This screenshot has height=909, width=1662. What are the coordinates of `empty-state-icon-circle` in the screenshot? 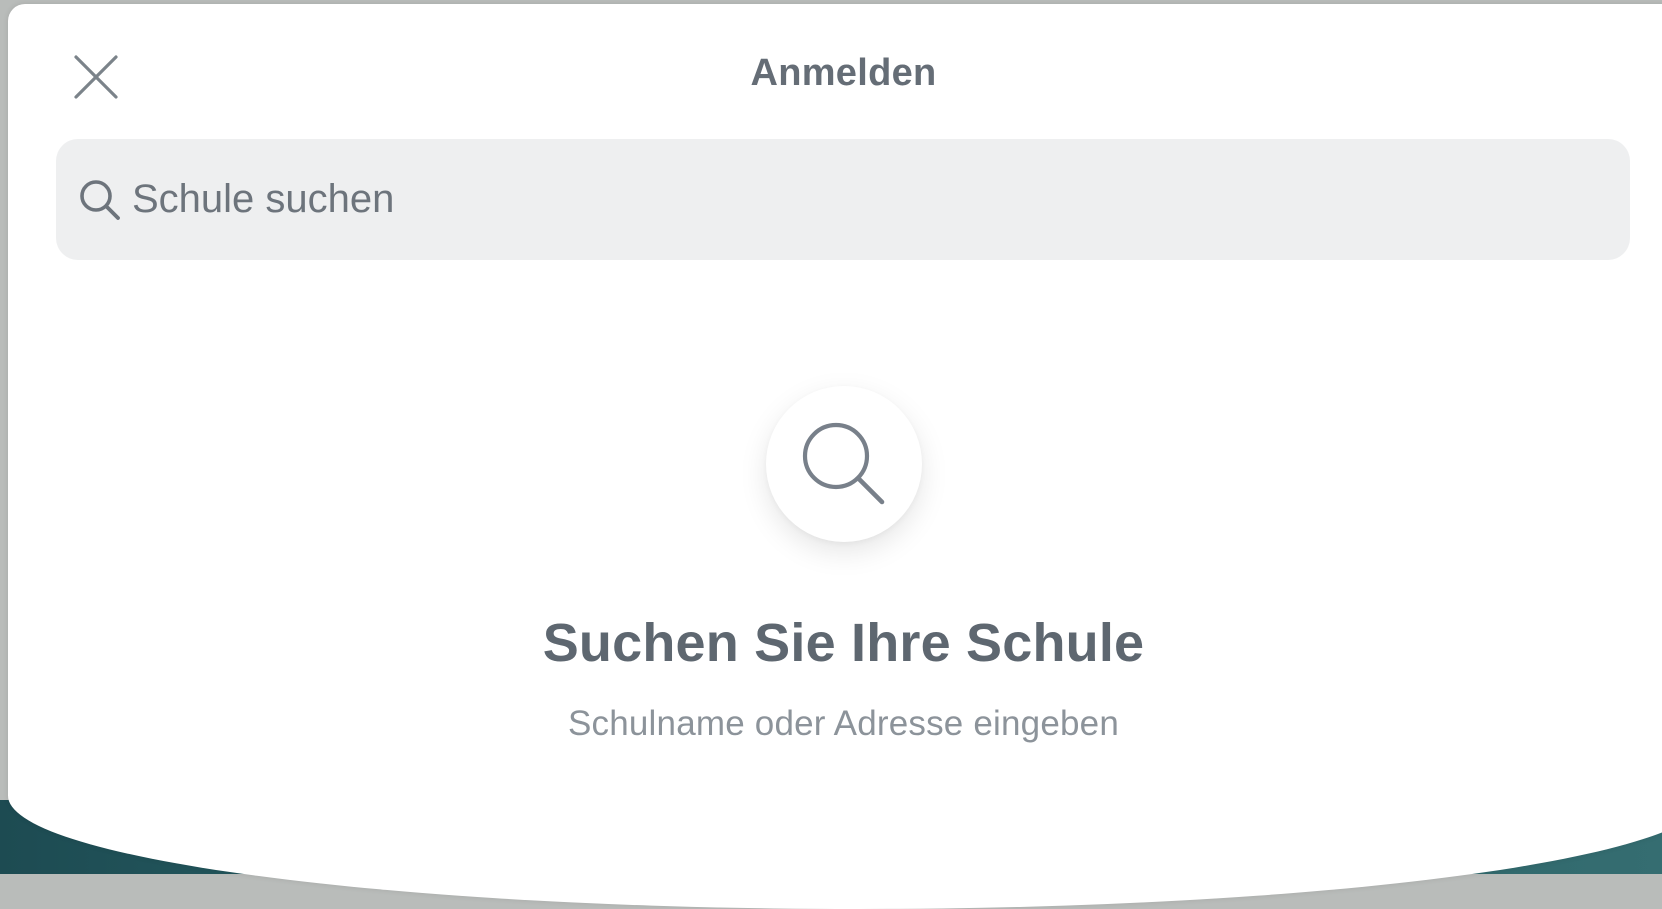 It's located at (843, 464).